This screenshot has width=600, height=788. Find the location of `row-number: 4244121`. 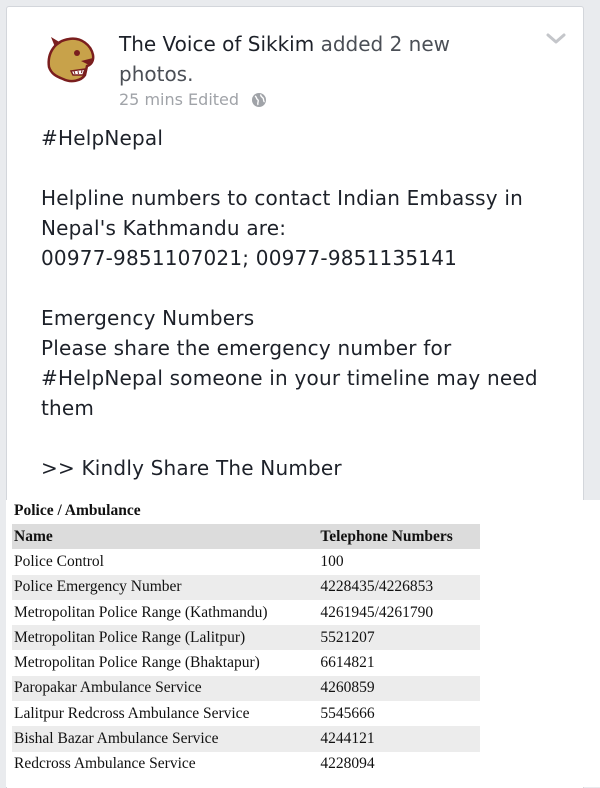

row-number: 4244121 is located at coordinates (347, 739).